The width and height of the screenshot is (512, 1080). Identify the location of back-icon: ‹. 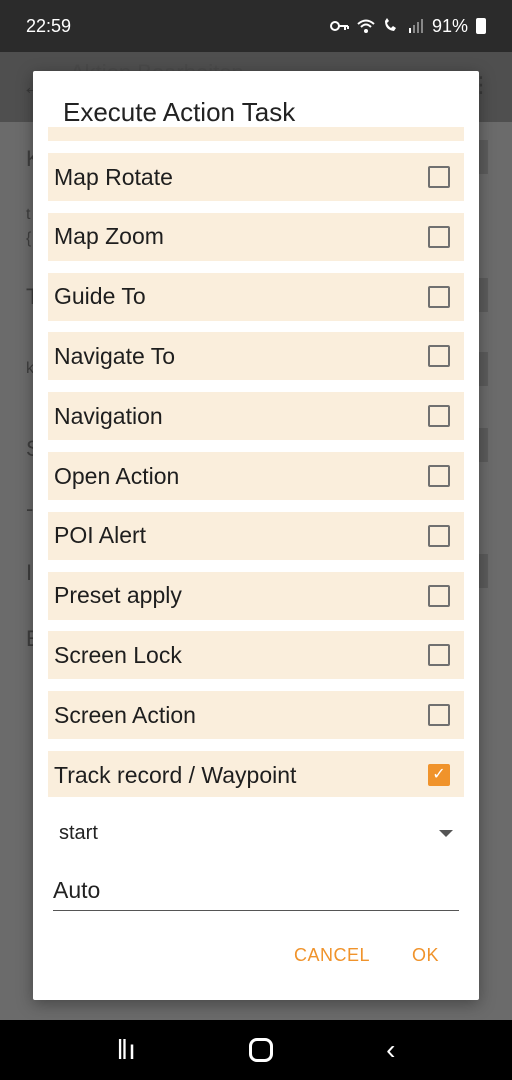
(390, 1050).